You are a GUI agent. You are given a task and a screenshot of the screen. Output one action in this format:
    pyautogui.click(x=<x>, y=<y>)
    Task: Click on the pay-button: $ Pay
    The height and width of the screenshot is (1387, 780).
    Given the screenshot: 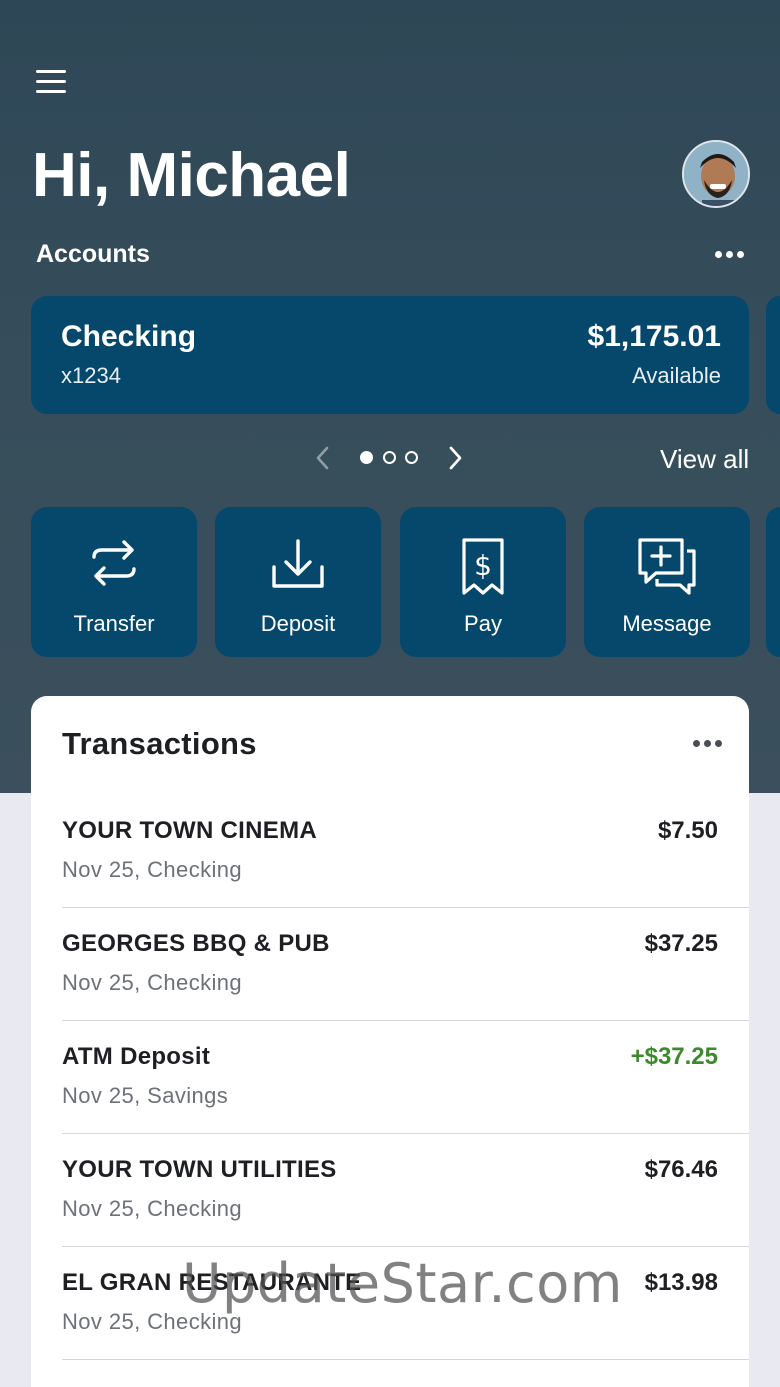 What is the action you would take?
    pyautogui.click(x=483, y=582)
    